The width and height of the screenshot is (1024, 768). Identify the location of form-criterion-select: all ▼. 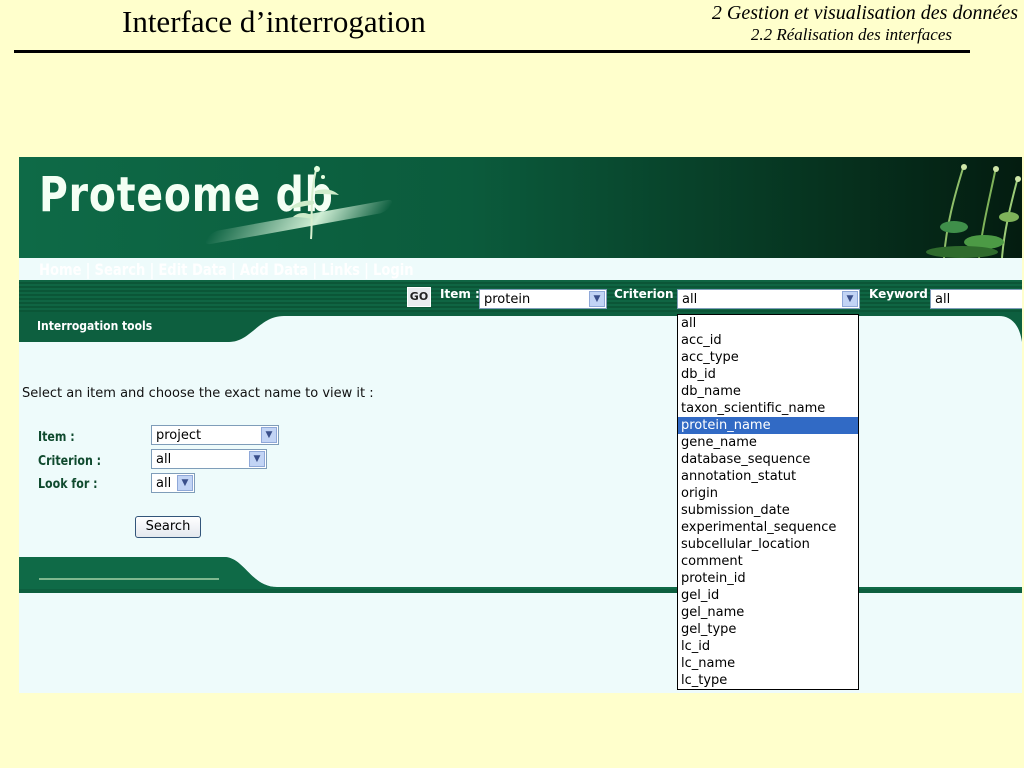
(209, 459).